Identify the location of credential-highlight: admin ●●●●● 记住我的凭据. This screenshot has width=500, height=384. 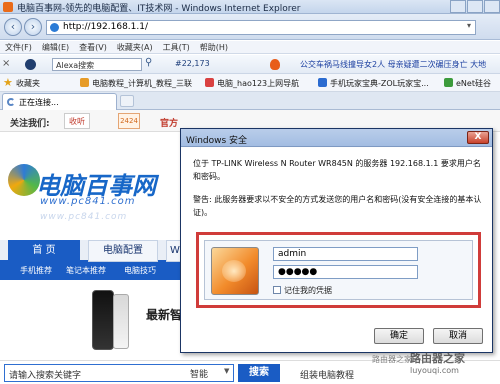
(338, 270).